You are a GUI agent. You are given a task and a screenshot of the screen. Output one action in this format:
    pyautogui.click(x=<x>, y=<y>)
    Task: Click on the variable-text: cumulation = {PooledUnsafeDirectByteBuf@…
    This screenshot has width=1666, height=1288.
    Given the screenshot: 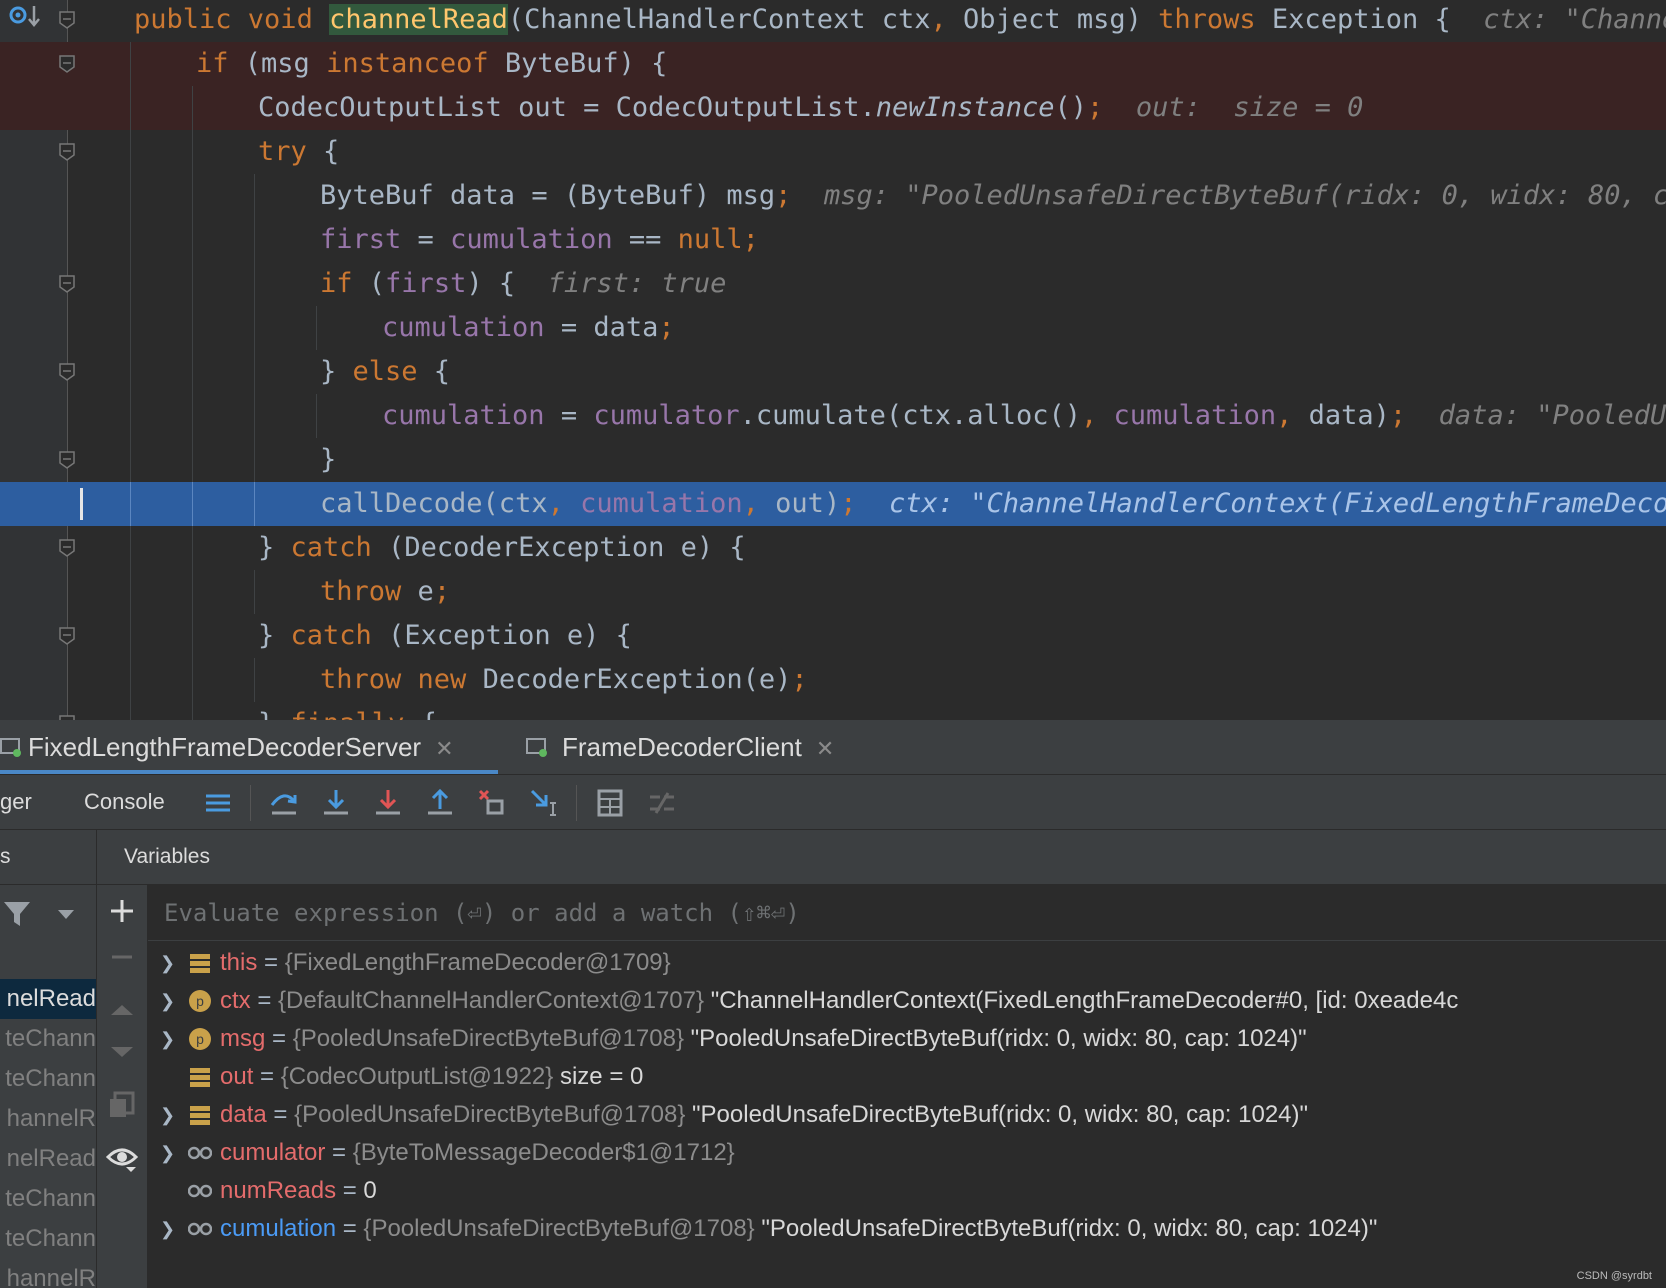 What is the action you would take?
    pyautogui.click(x=798, y=1229)
    